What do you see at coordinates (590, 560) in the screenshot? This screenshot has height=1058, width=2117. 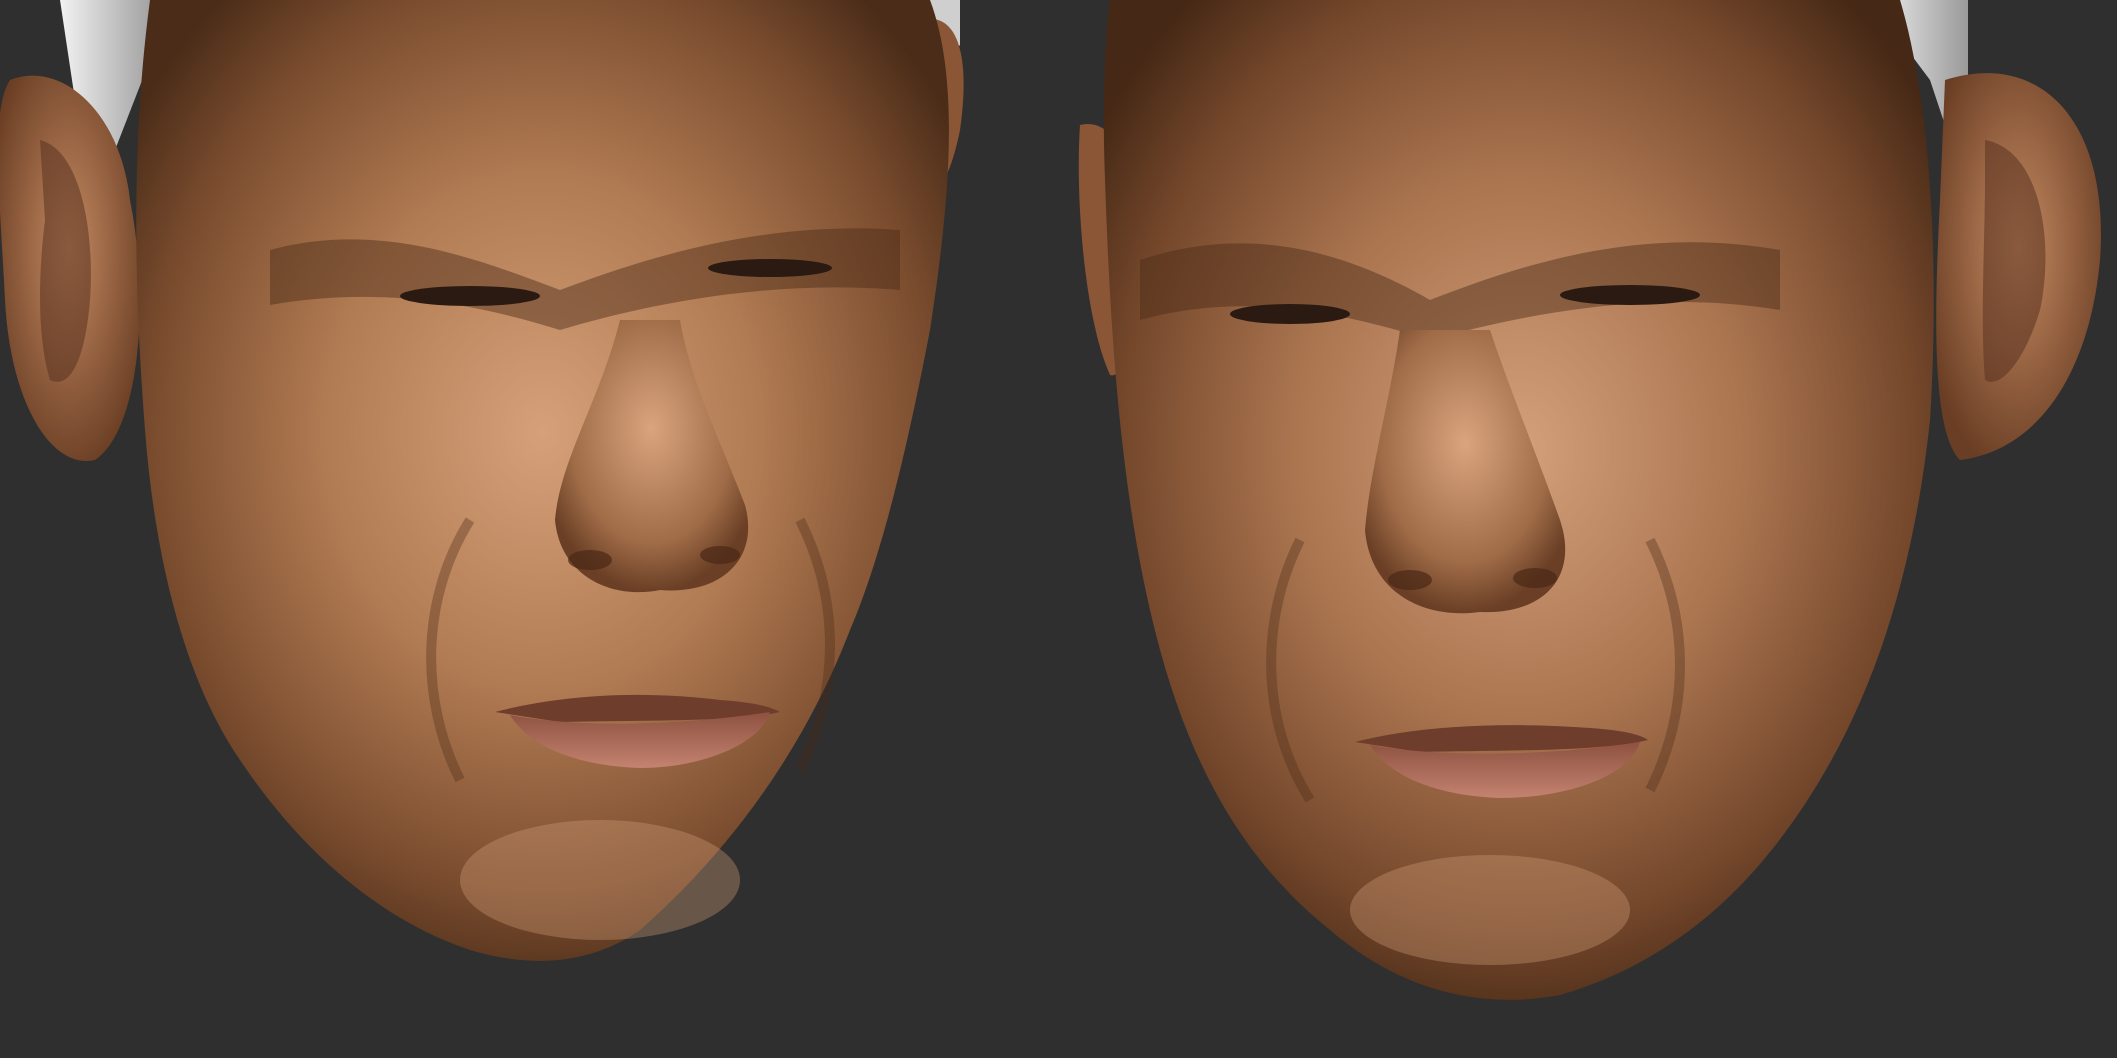 I see `left-face-nostril-left` at bounding box center [590, 560].